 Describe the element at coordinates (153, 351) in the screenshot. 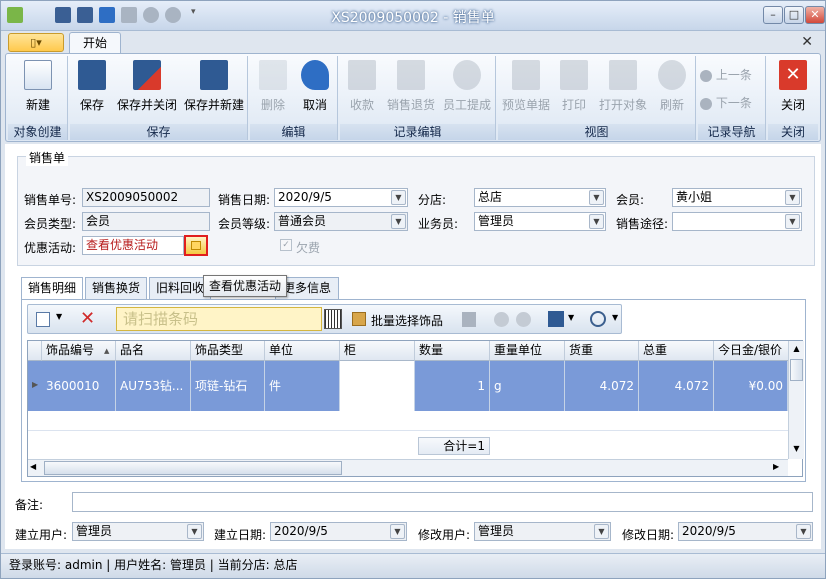

I see `column-header: 品名` at that location.